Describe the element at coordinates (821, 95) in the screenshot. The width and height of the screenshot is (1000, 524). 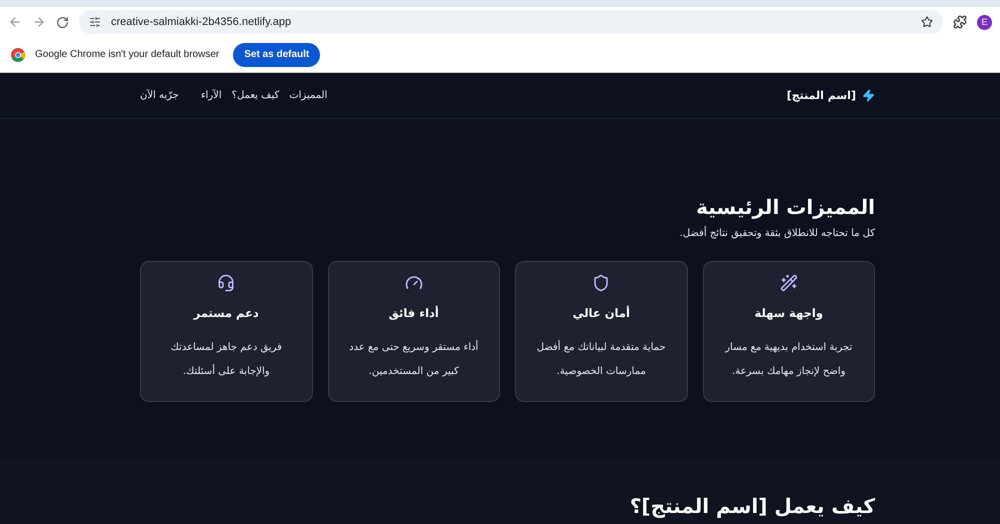
I see `brand-name: [اسم المنتج]` at that location.